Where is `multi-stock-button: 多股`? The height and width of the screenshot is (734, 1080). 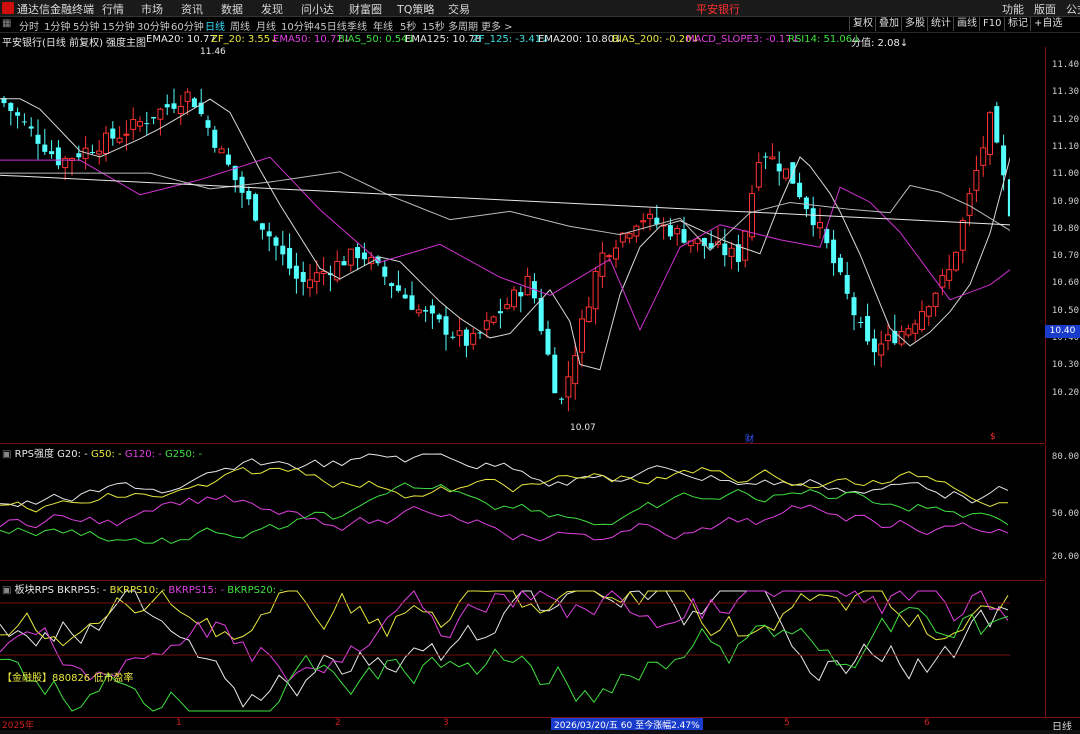
multi-stock-button: 多股 is located at coordinates (914, 24).